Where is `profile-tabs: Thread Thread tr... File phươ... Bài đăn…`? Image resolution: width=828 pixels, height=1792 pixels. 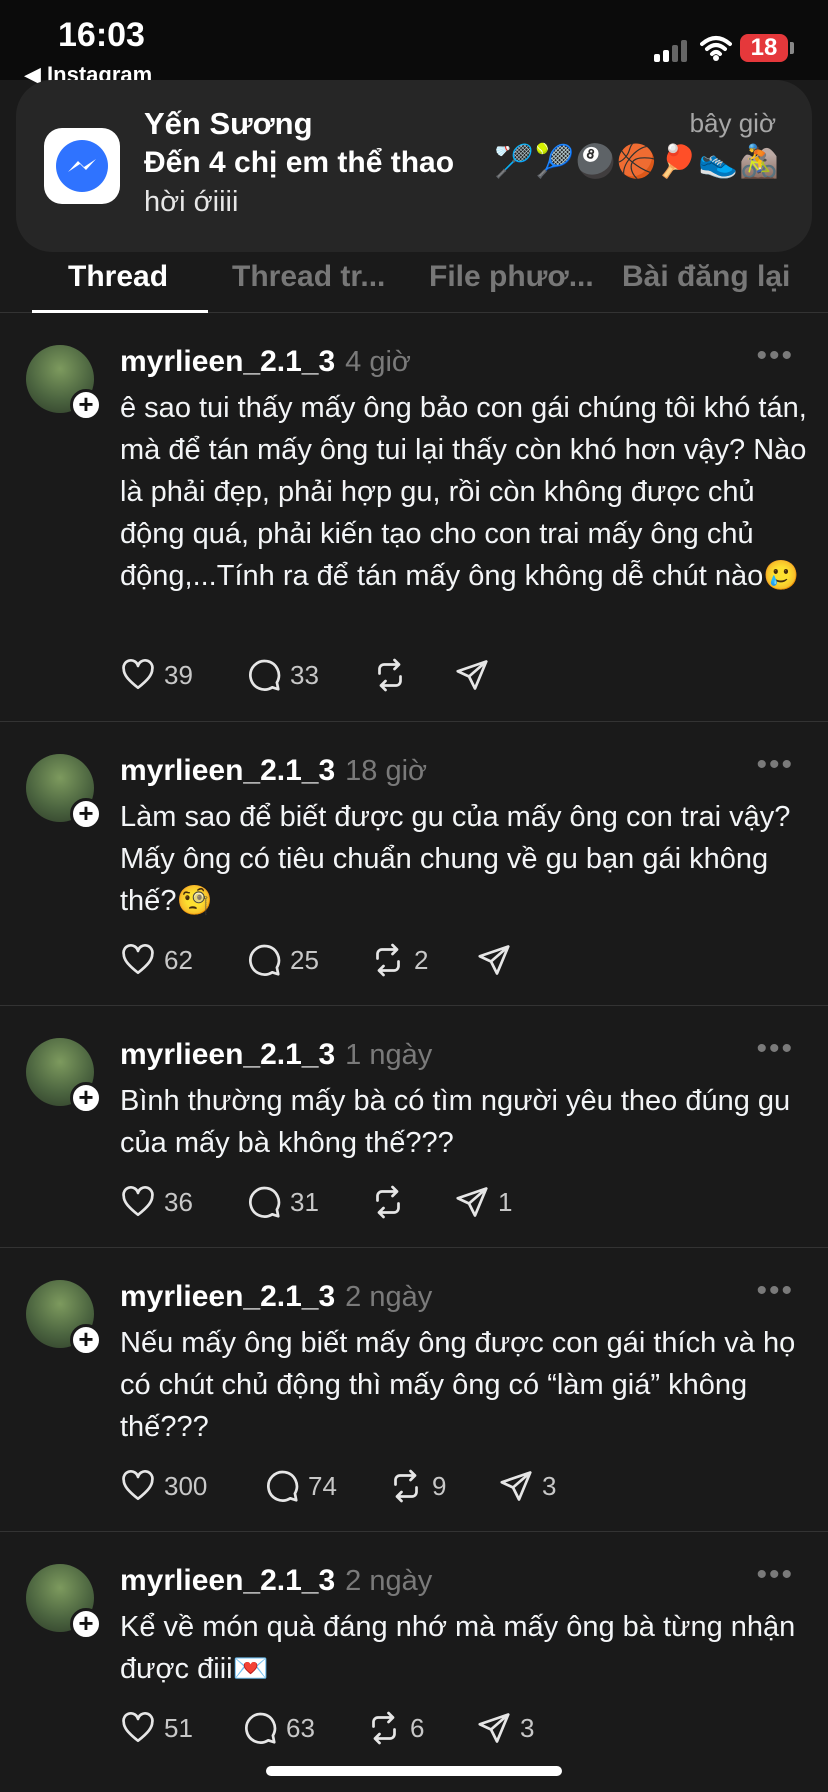
profile-tabs: Thread Thread tr... File phươ... Bài đăn… is located at coordinates (414, 282).